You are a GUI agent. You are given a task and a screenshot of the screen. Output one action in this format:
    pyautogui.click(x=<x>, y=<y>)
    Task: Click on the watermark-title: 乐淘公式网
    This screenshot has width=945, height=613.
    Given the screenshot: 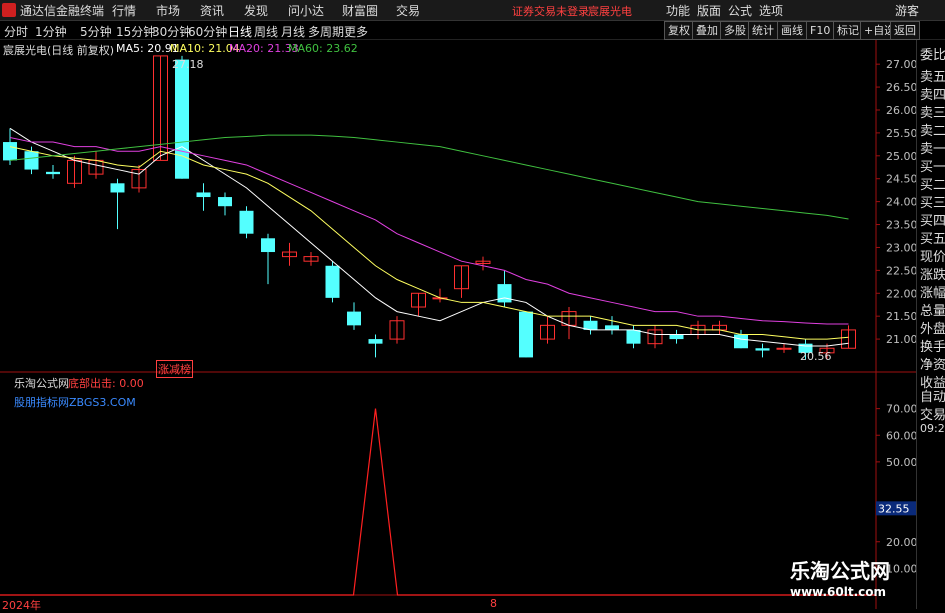 What is the action you would take?
    pyautogui.click(x=840, y=571)
    